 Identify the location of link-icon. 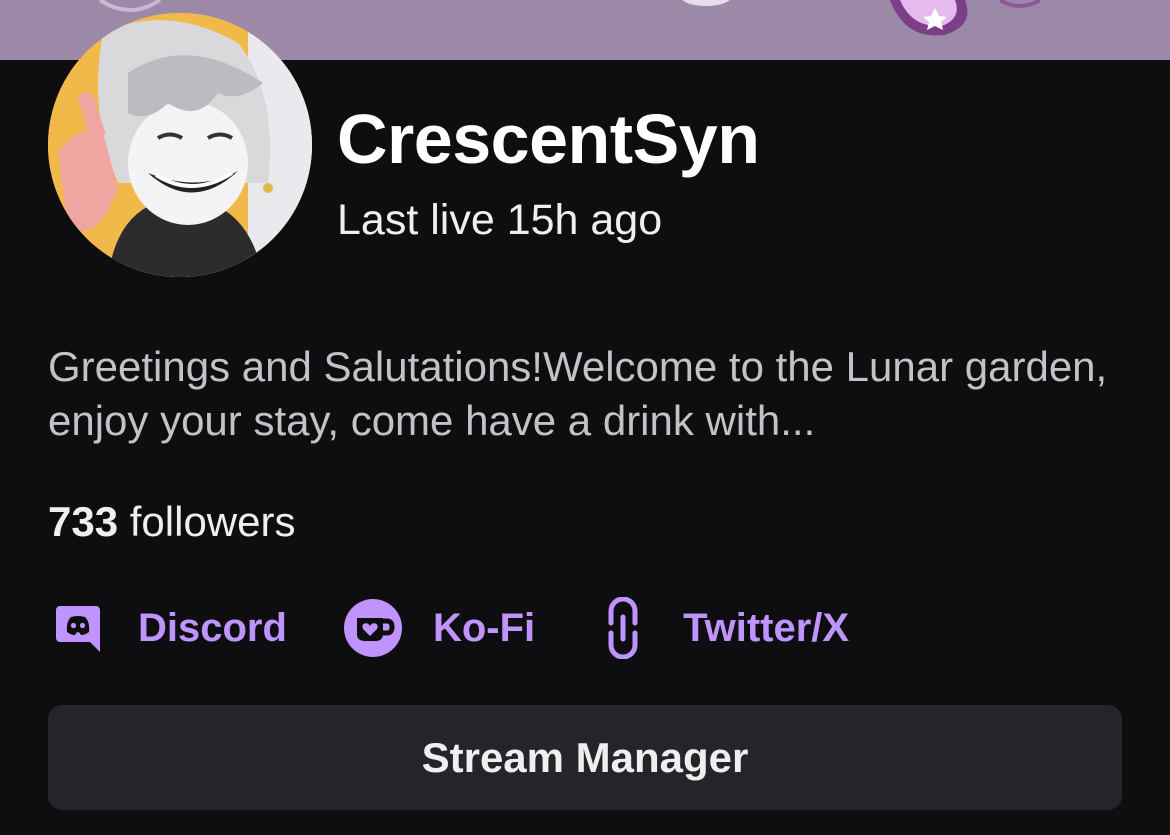
(623, 628).